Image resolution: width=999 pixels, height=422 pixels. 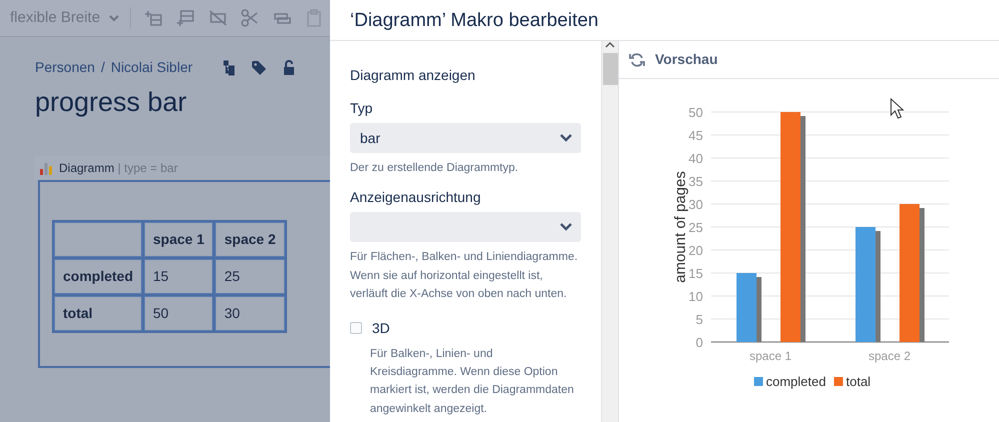 What do you see at coordinates (416, 198) in the screenshot?
I see `field-label: Anzeigenausrichtung` at bounding box center [416, 198].